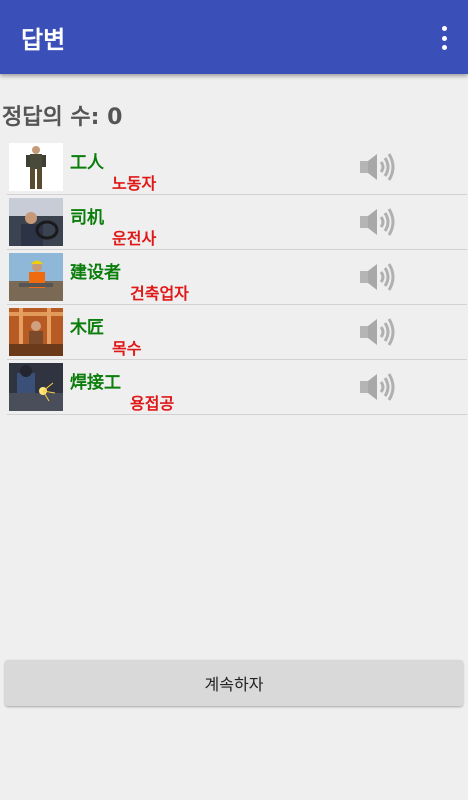  I want to click on carpenter-photo, so click(36, 332).